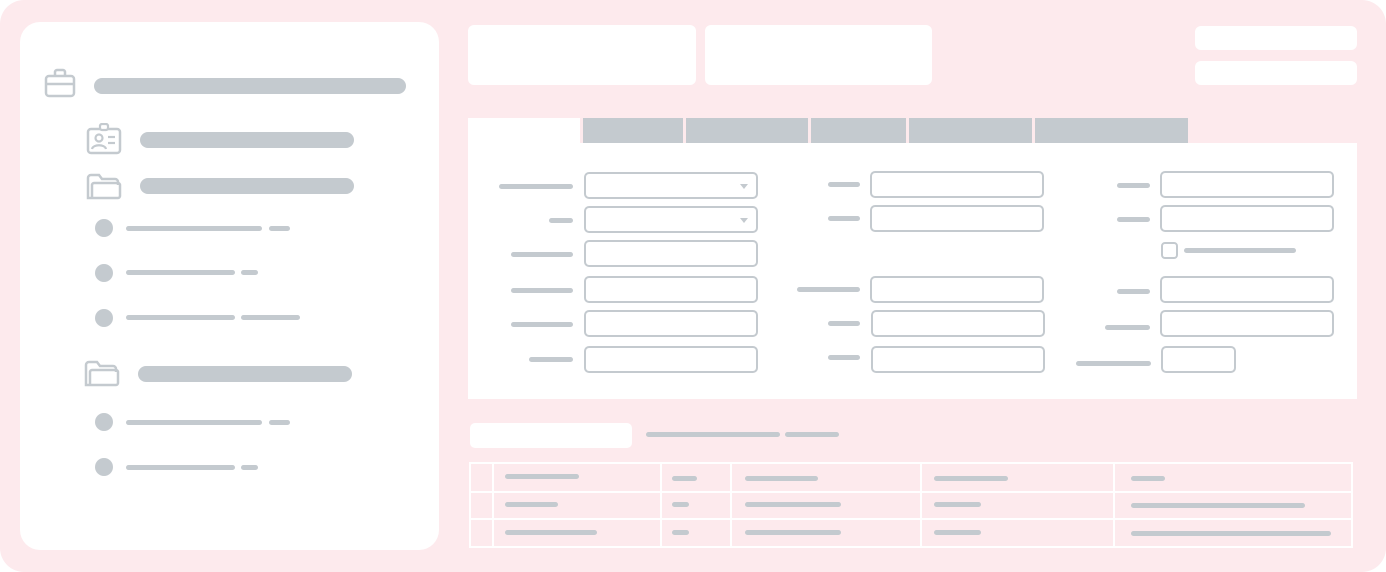 Image resolution: width=1386 pixels, height=572 pixels. I want to click on results-count, so click(812, 434).